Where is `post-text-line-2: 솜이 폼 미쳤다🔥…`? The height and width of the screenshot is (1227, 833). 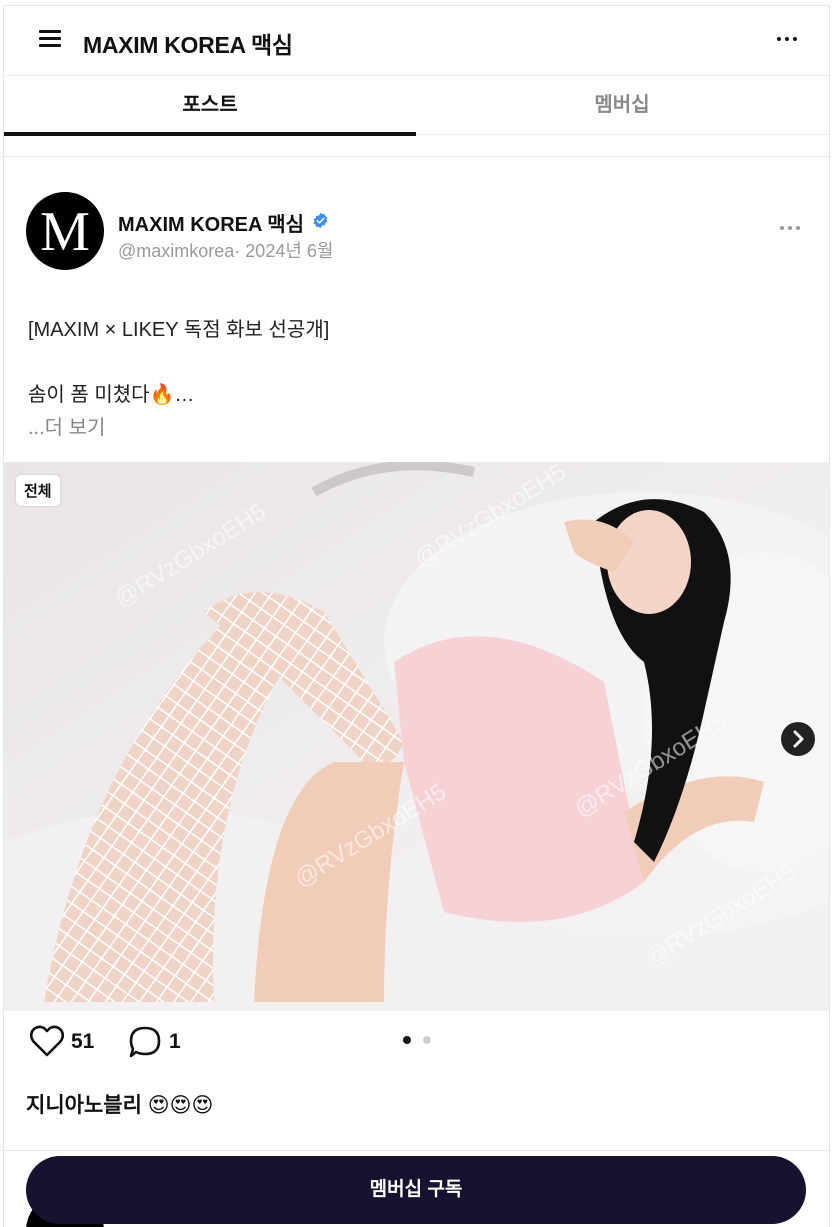
post-text-line-2: 솜이 폼 미쳤다🔥… is located at coordinates (111, 395).